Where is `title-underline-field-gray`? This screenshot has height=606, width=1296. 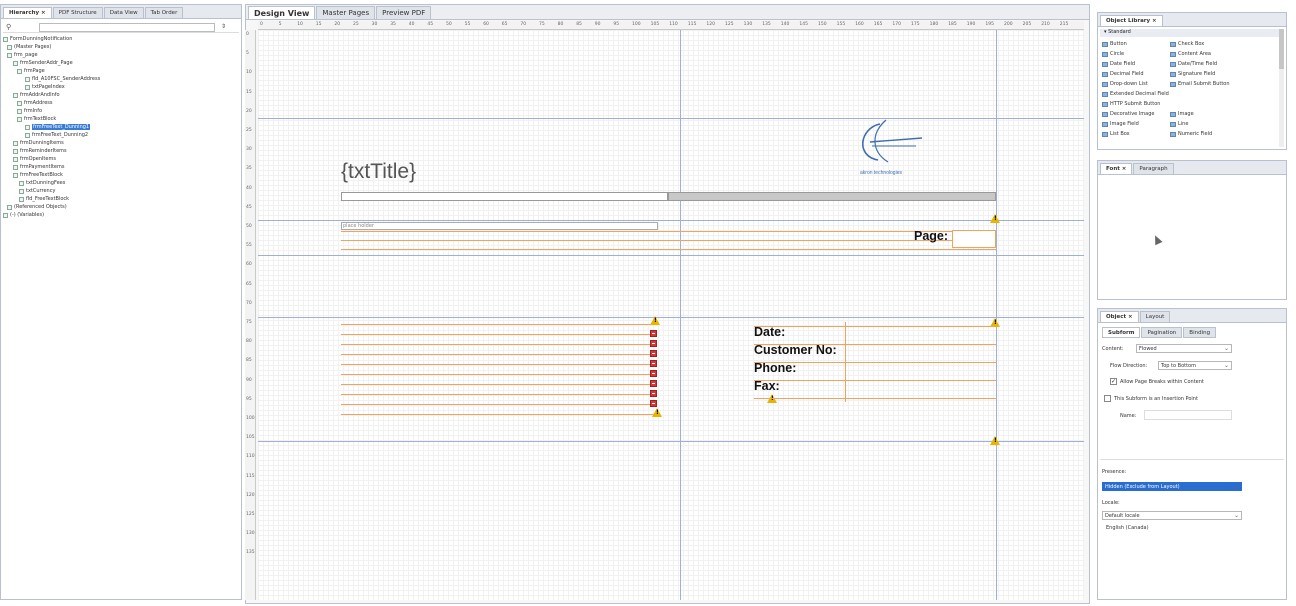 title-underline-field-gray is located at coordinates (832, 196).